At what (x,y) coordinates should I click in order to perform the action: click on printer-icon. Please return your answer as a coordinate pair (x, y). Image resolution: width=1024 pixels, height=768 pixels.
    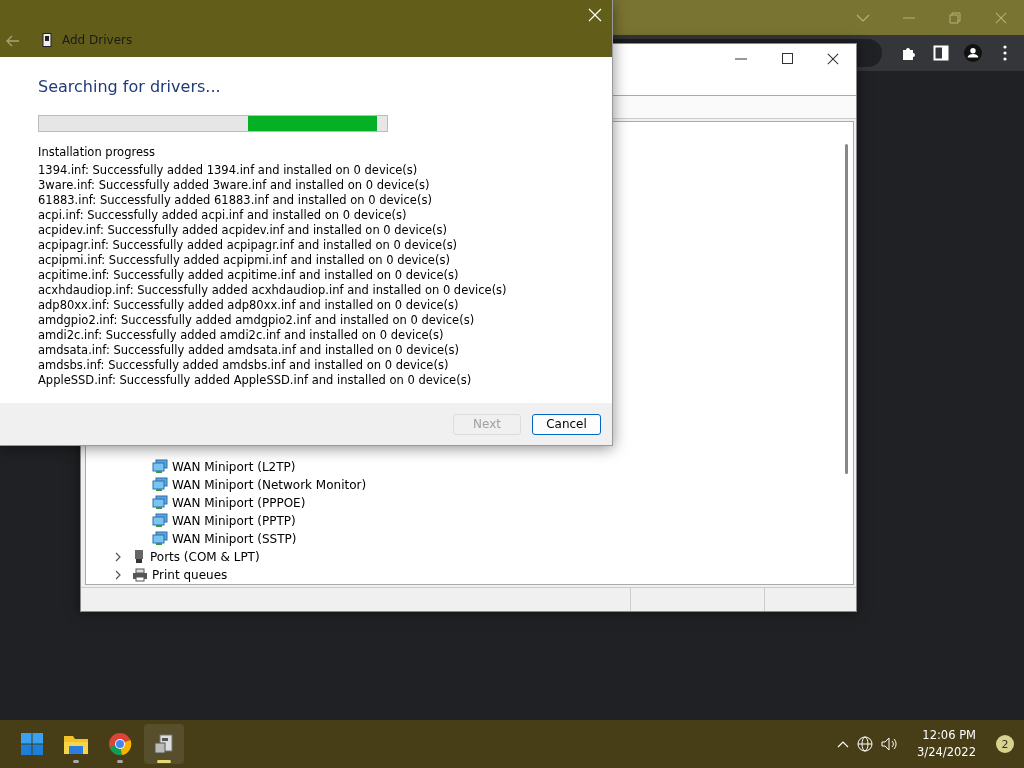
    Looking at the image, I should click on (140, 574).